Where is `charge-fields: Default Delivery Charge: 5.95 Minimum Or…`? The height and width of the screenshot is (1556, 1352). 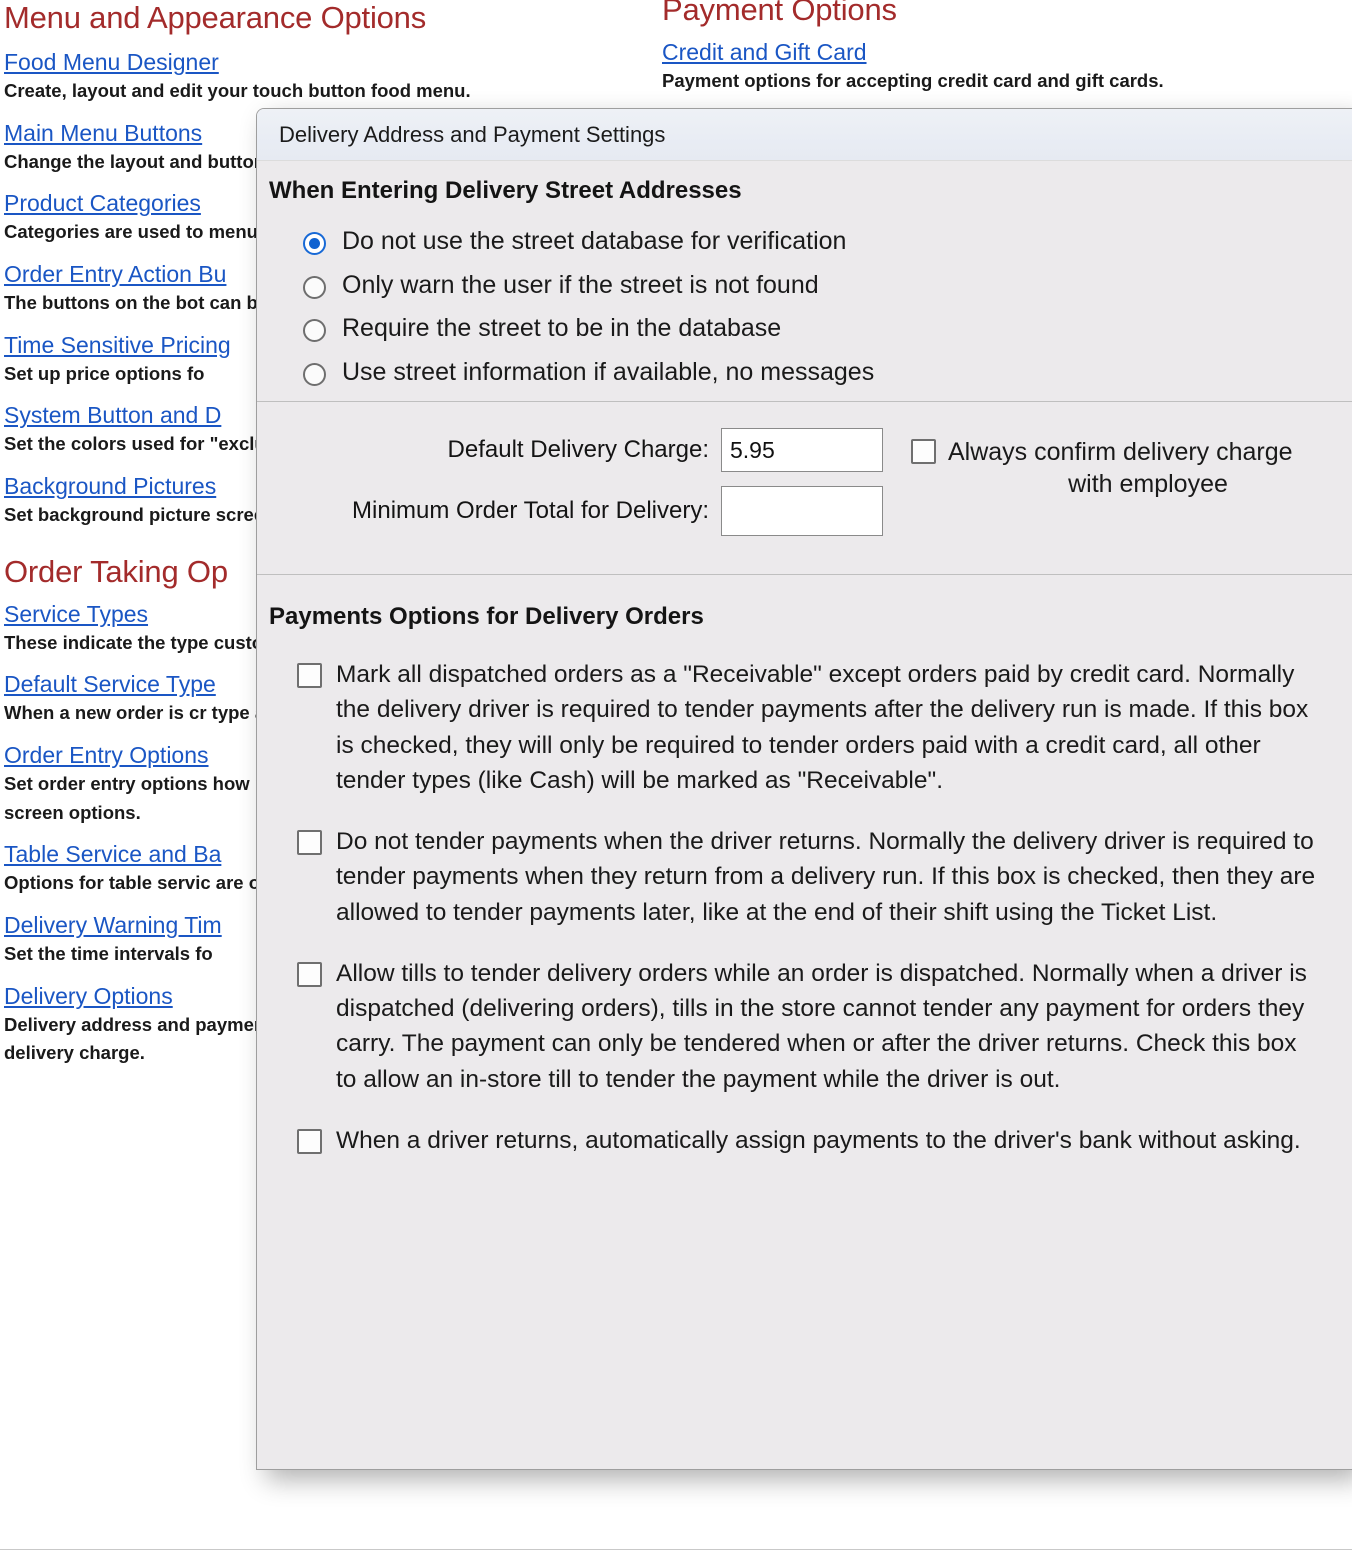 charge-fields: Default Delivery Charge: 5.95 Minimum Or… is located at coordinates (570, 489).